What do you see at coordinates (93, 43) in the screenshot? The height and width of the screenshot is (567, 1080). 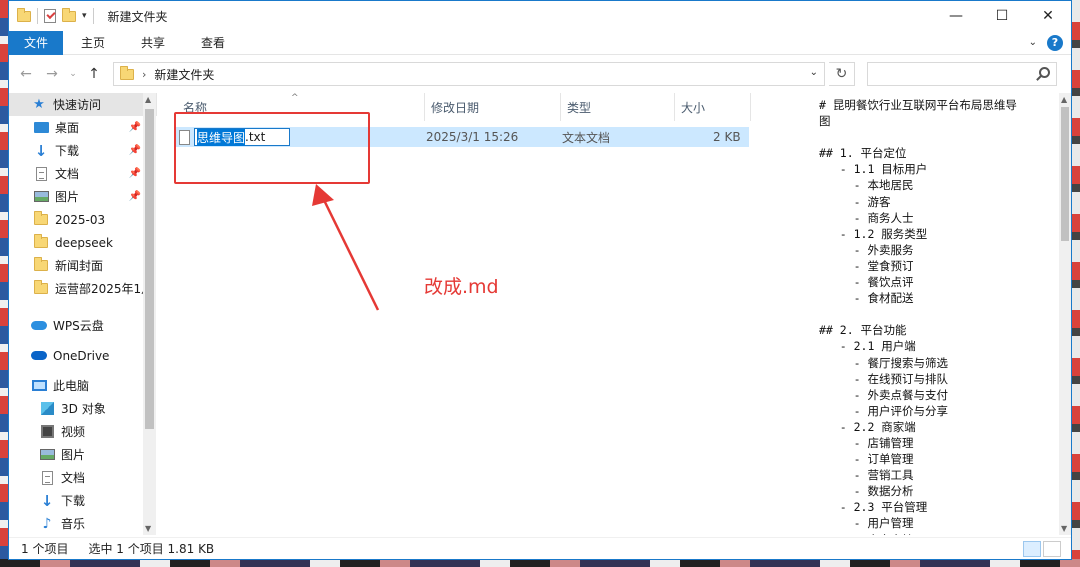 I see `tab-home: 主页` at bounding box center [93, 43].